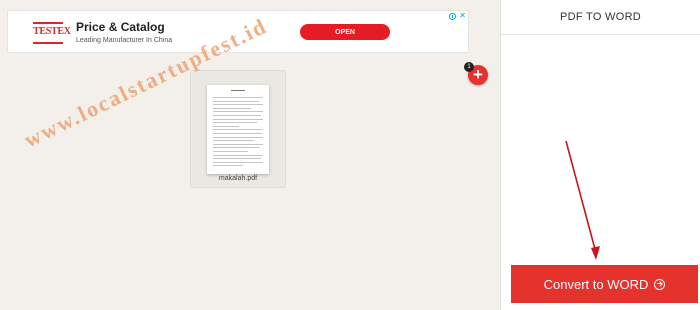 The width and height of the screenshot is (700, 310). What do you see at coordinates (238, 178) in the screenshot?
I see `file-name: makalah.pdf` at bounding box center [238, 178].